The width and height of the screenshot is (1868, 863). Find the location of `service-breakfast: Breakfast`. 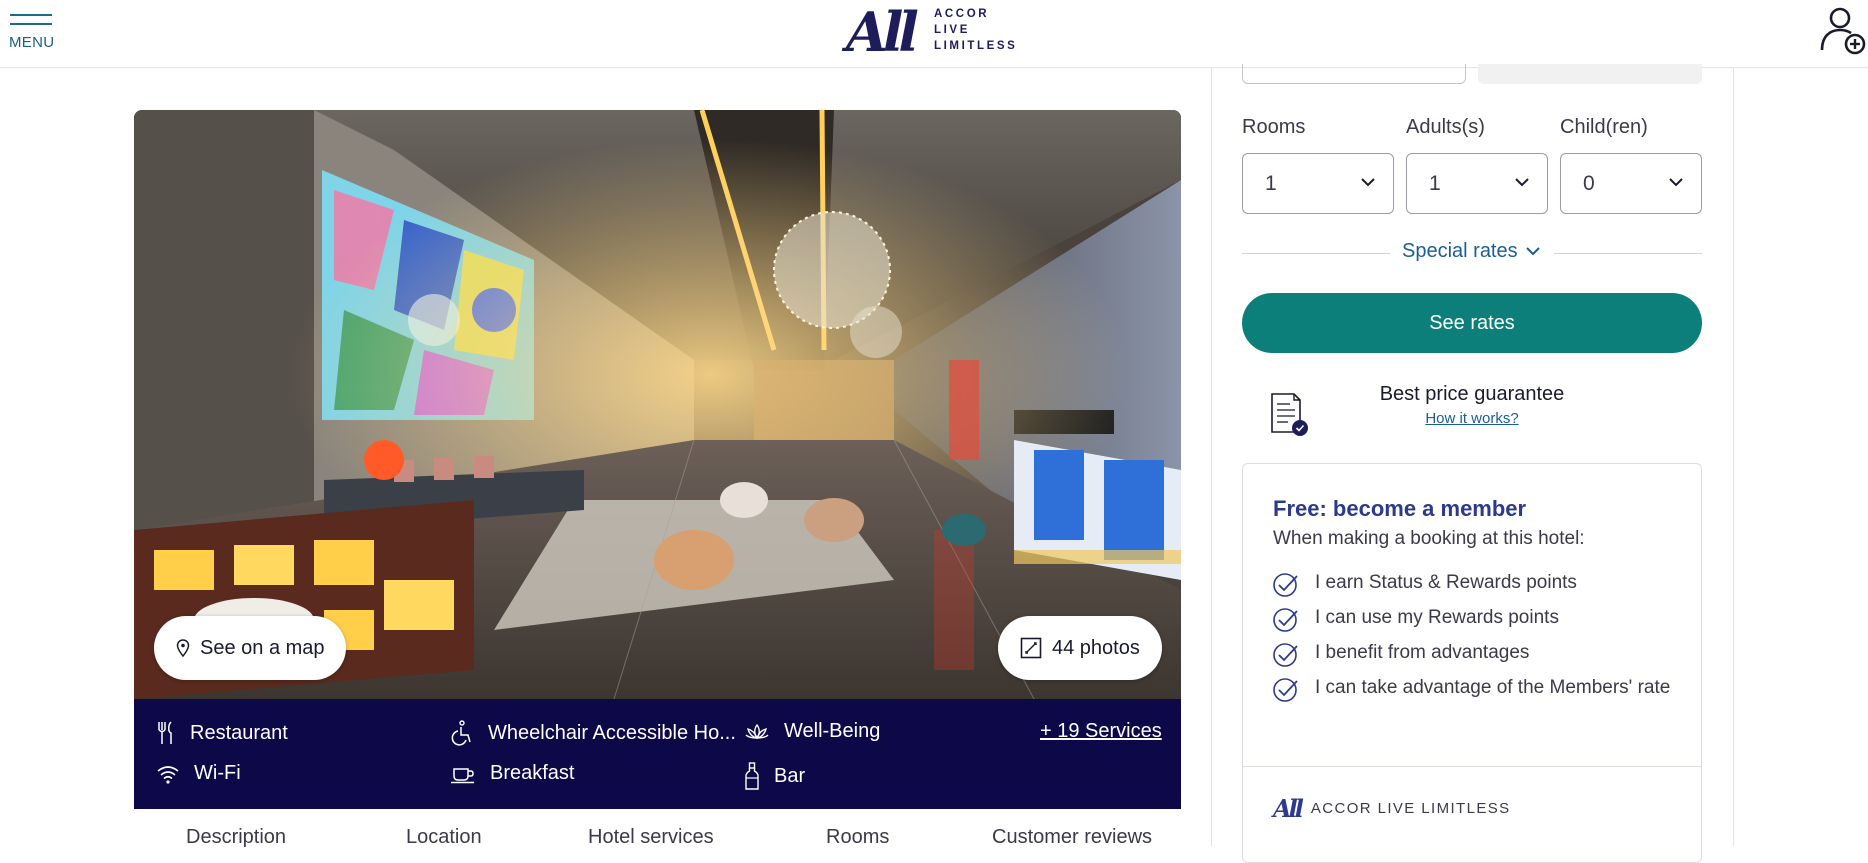

service-breakfast: Breakfast is located at coordinates (512, 773).